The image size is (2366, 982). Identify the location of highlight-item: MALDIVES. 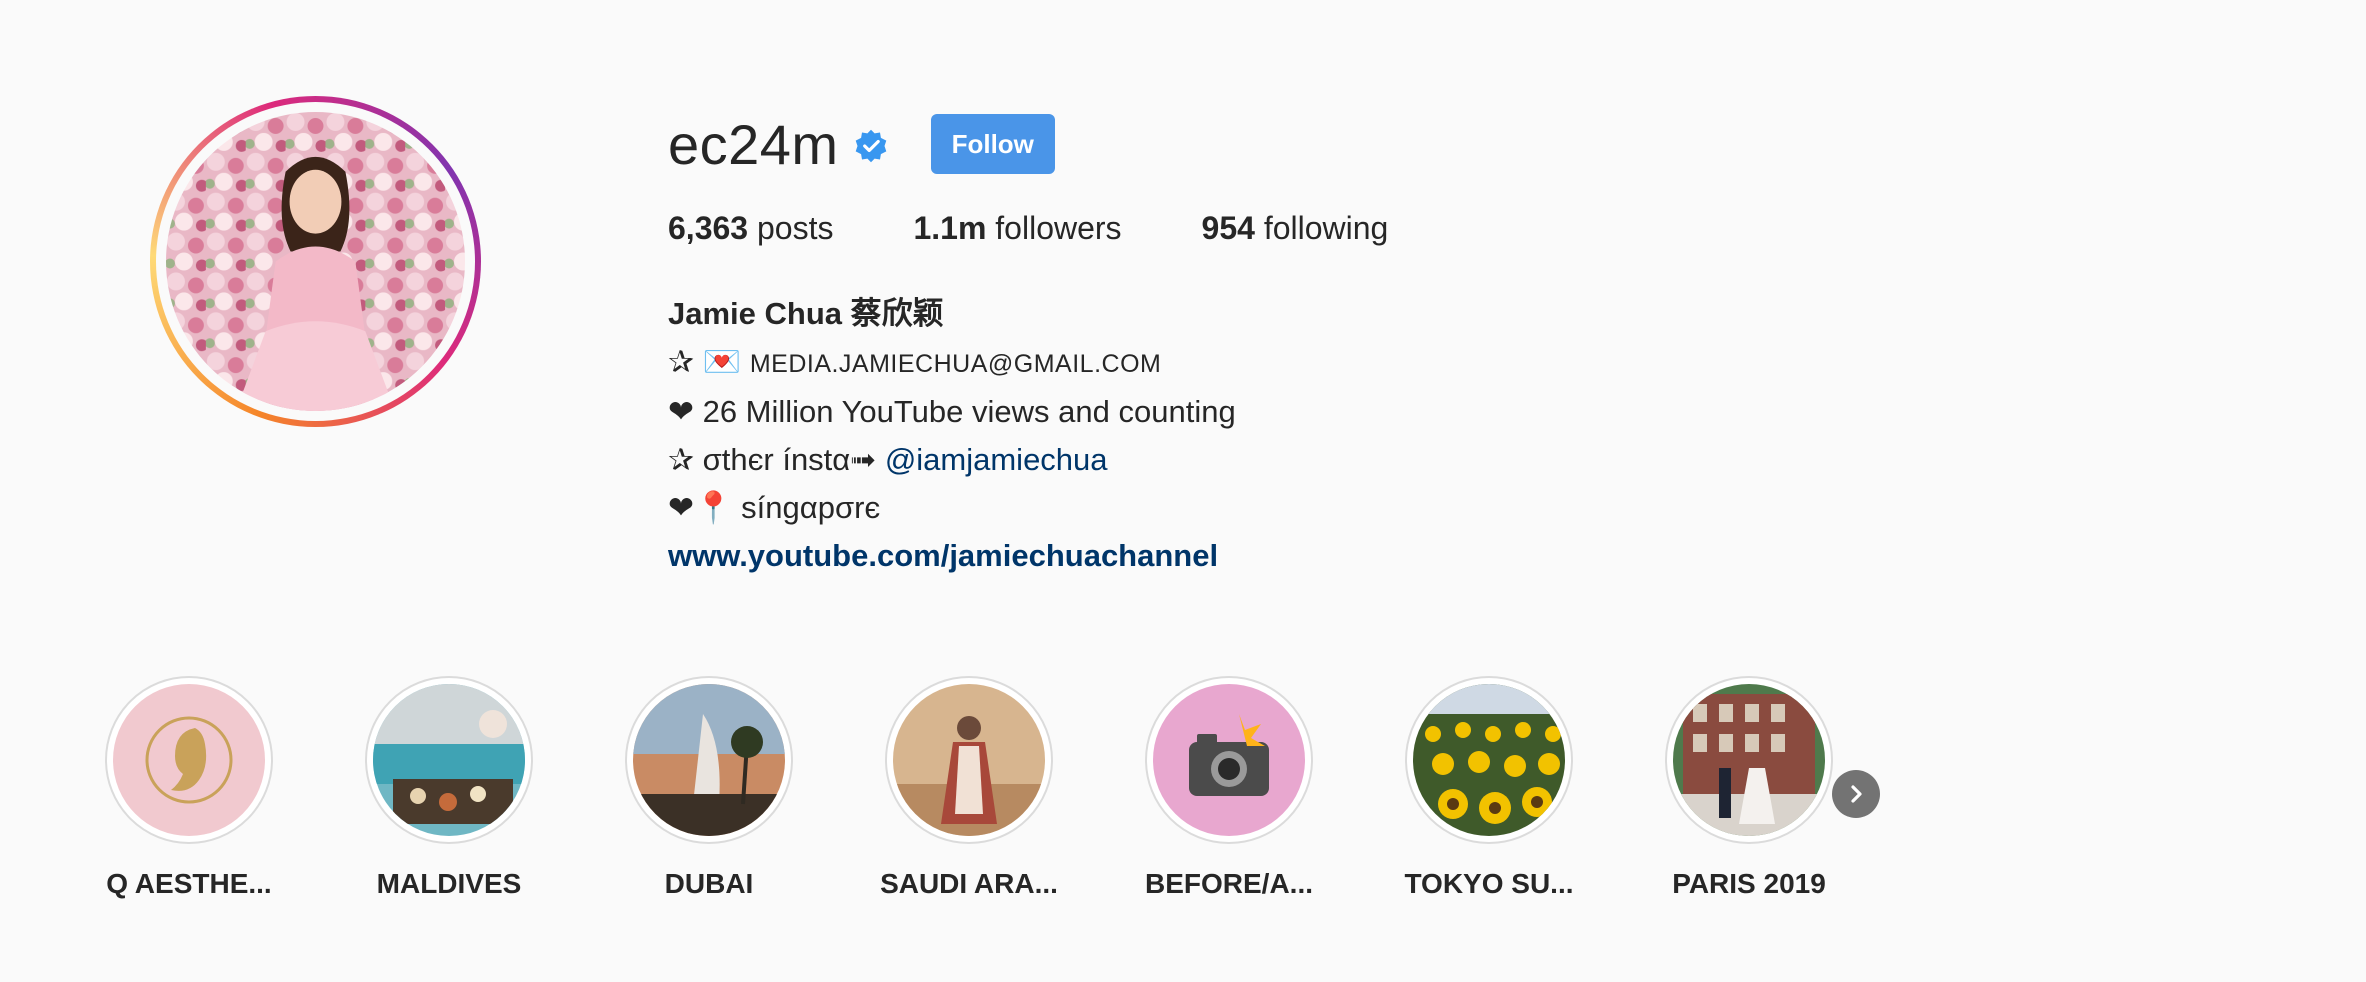
(449, 787).